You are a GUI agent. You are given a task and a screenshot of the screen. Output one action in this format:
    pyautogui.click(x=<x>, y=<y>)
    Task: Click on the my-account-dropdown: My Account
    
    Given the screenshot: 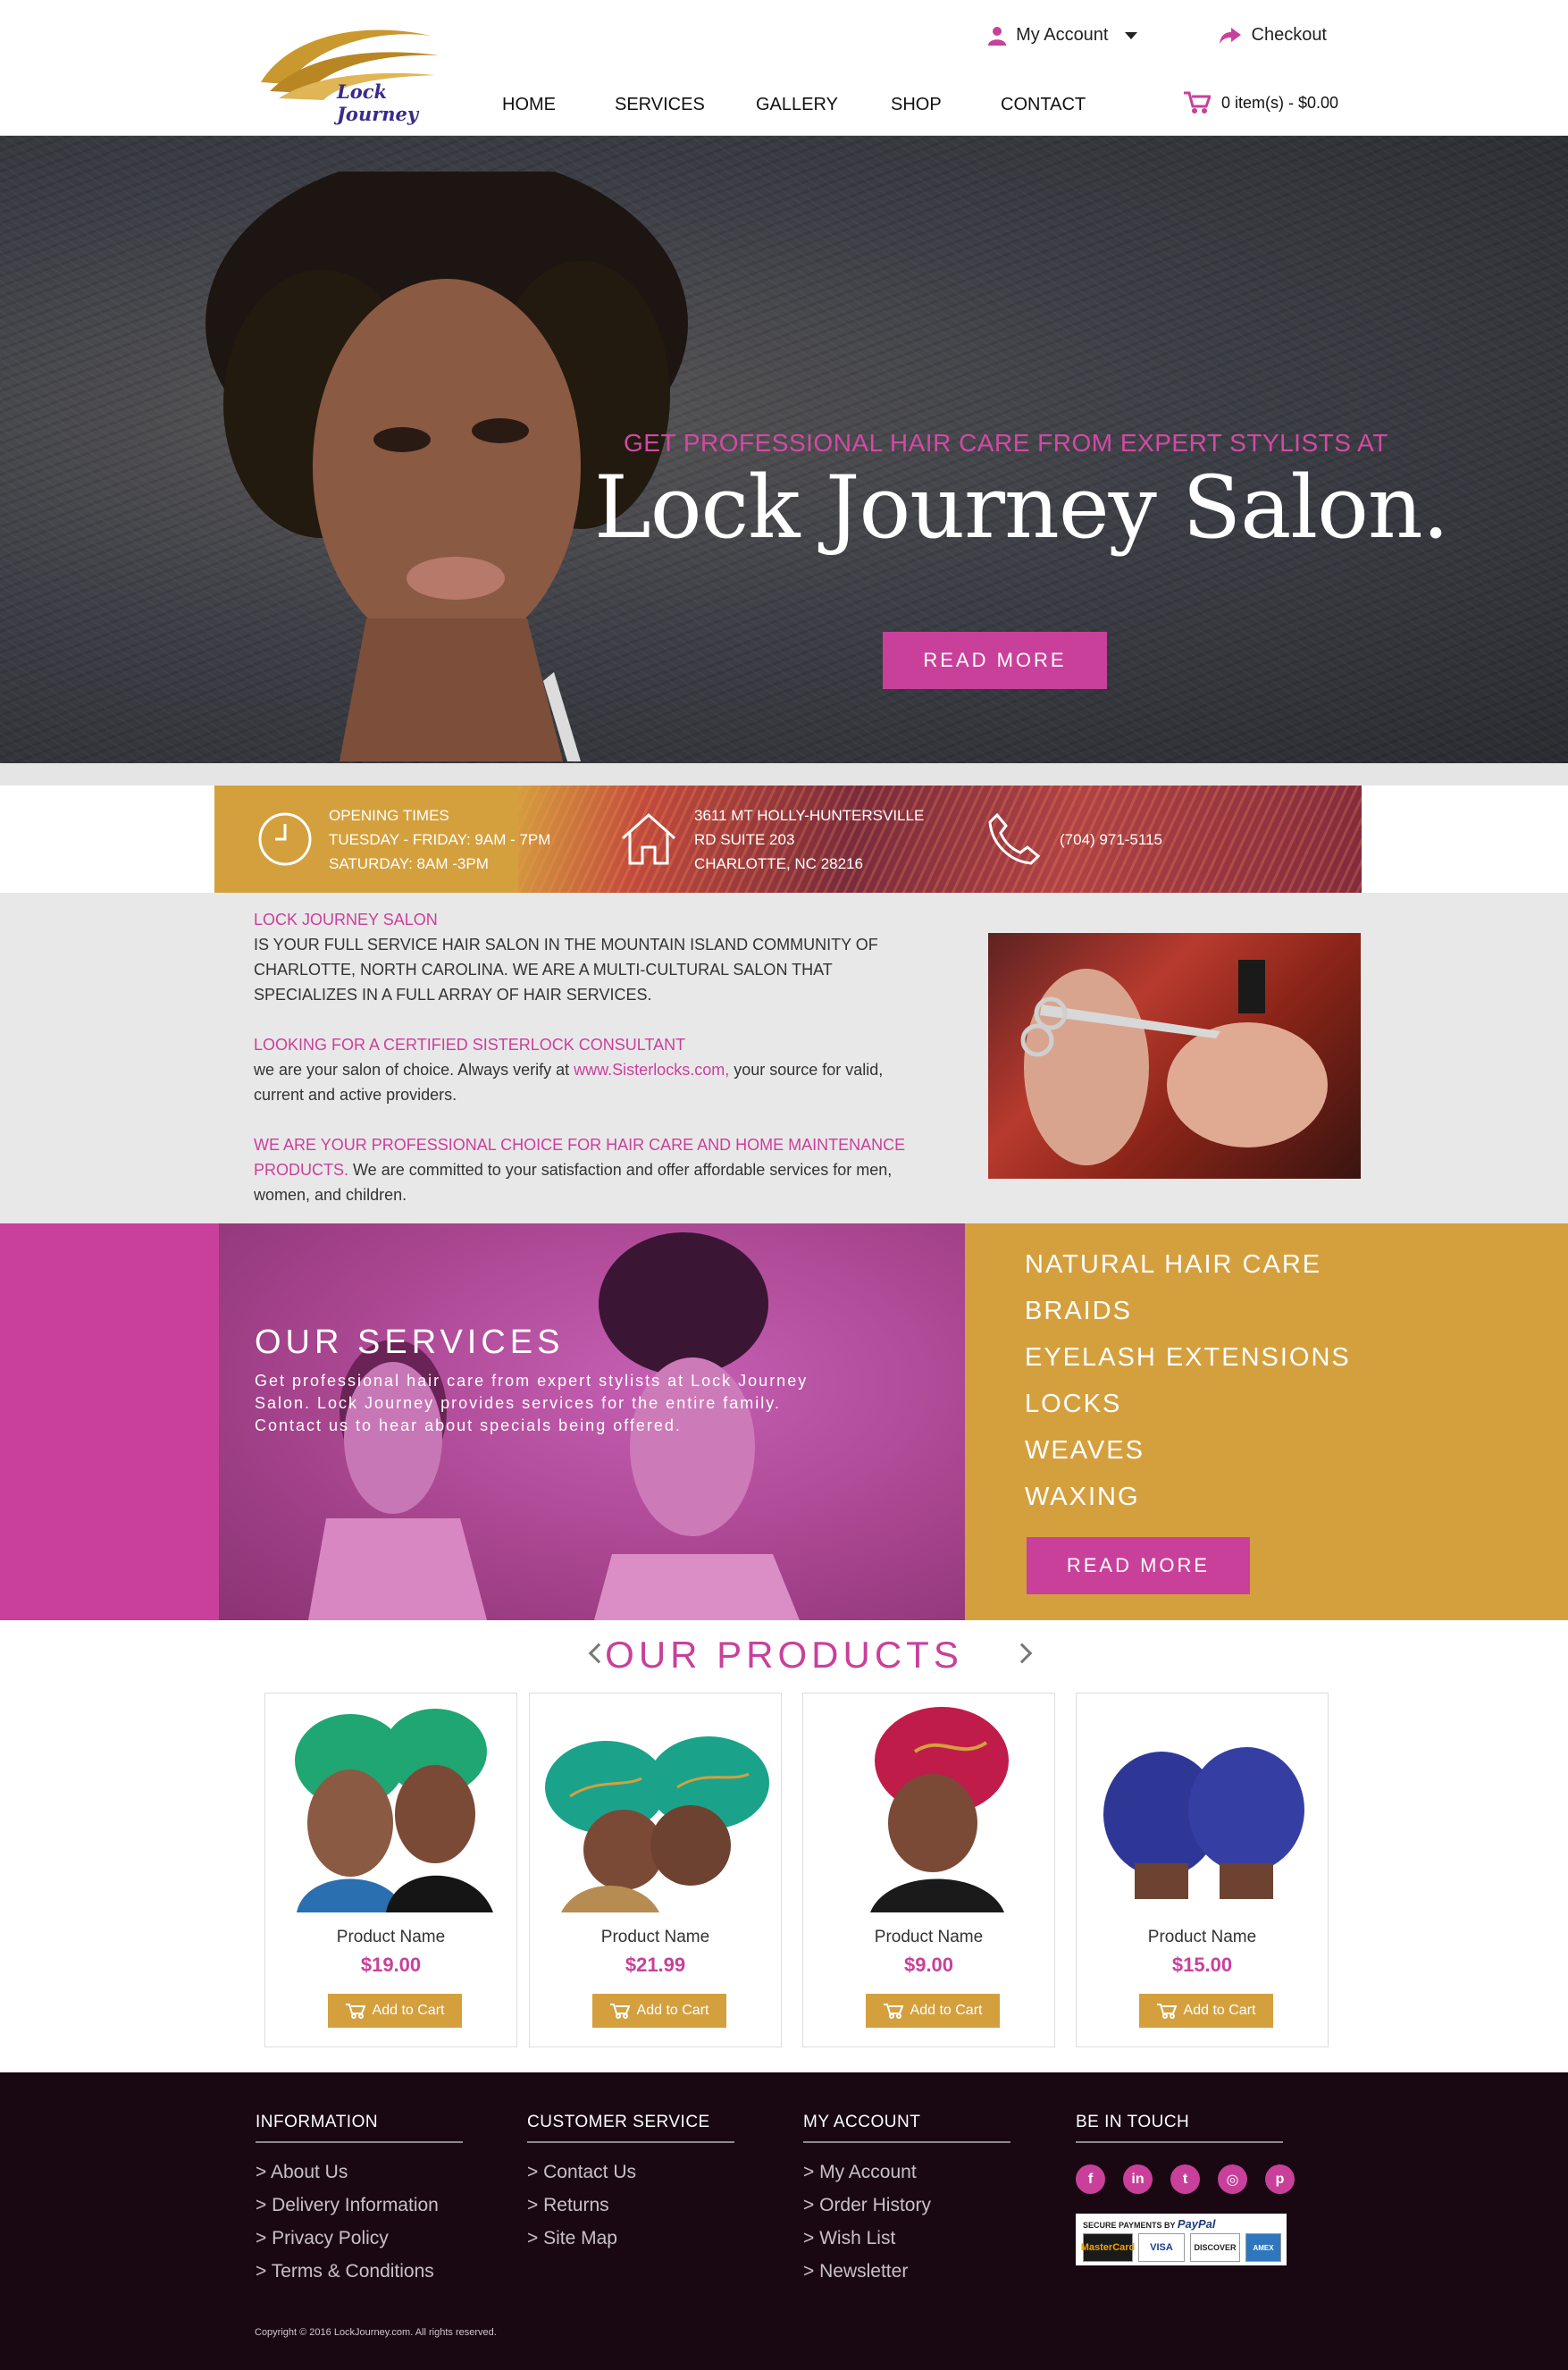 What is the action you would take?
    pyautogui.click(x=1062, y=35)
    